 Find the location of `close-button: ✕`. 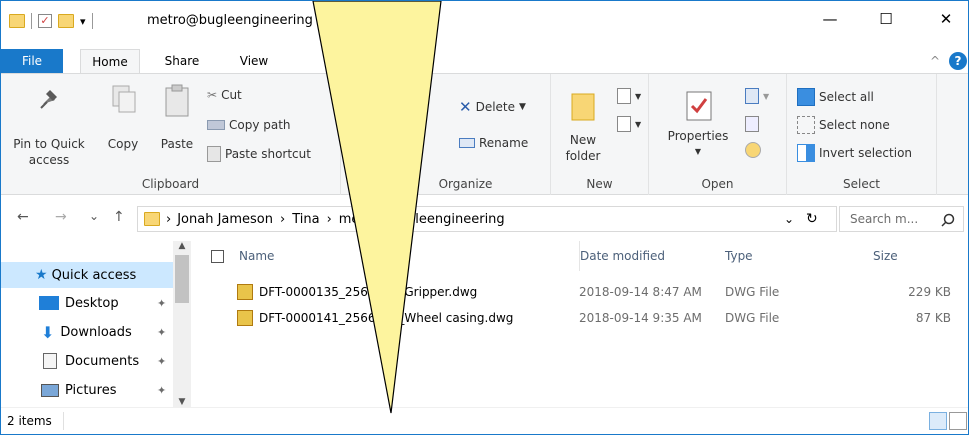

close-button: ✕ is located at coordinates (946, 19).